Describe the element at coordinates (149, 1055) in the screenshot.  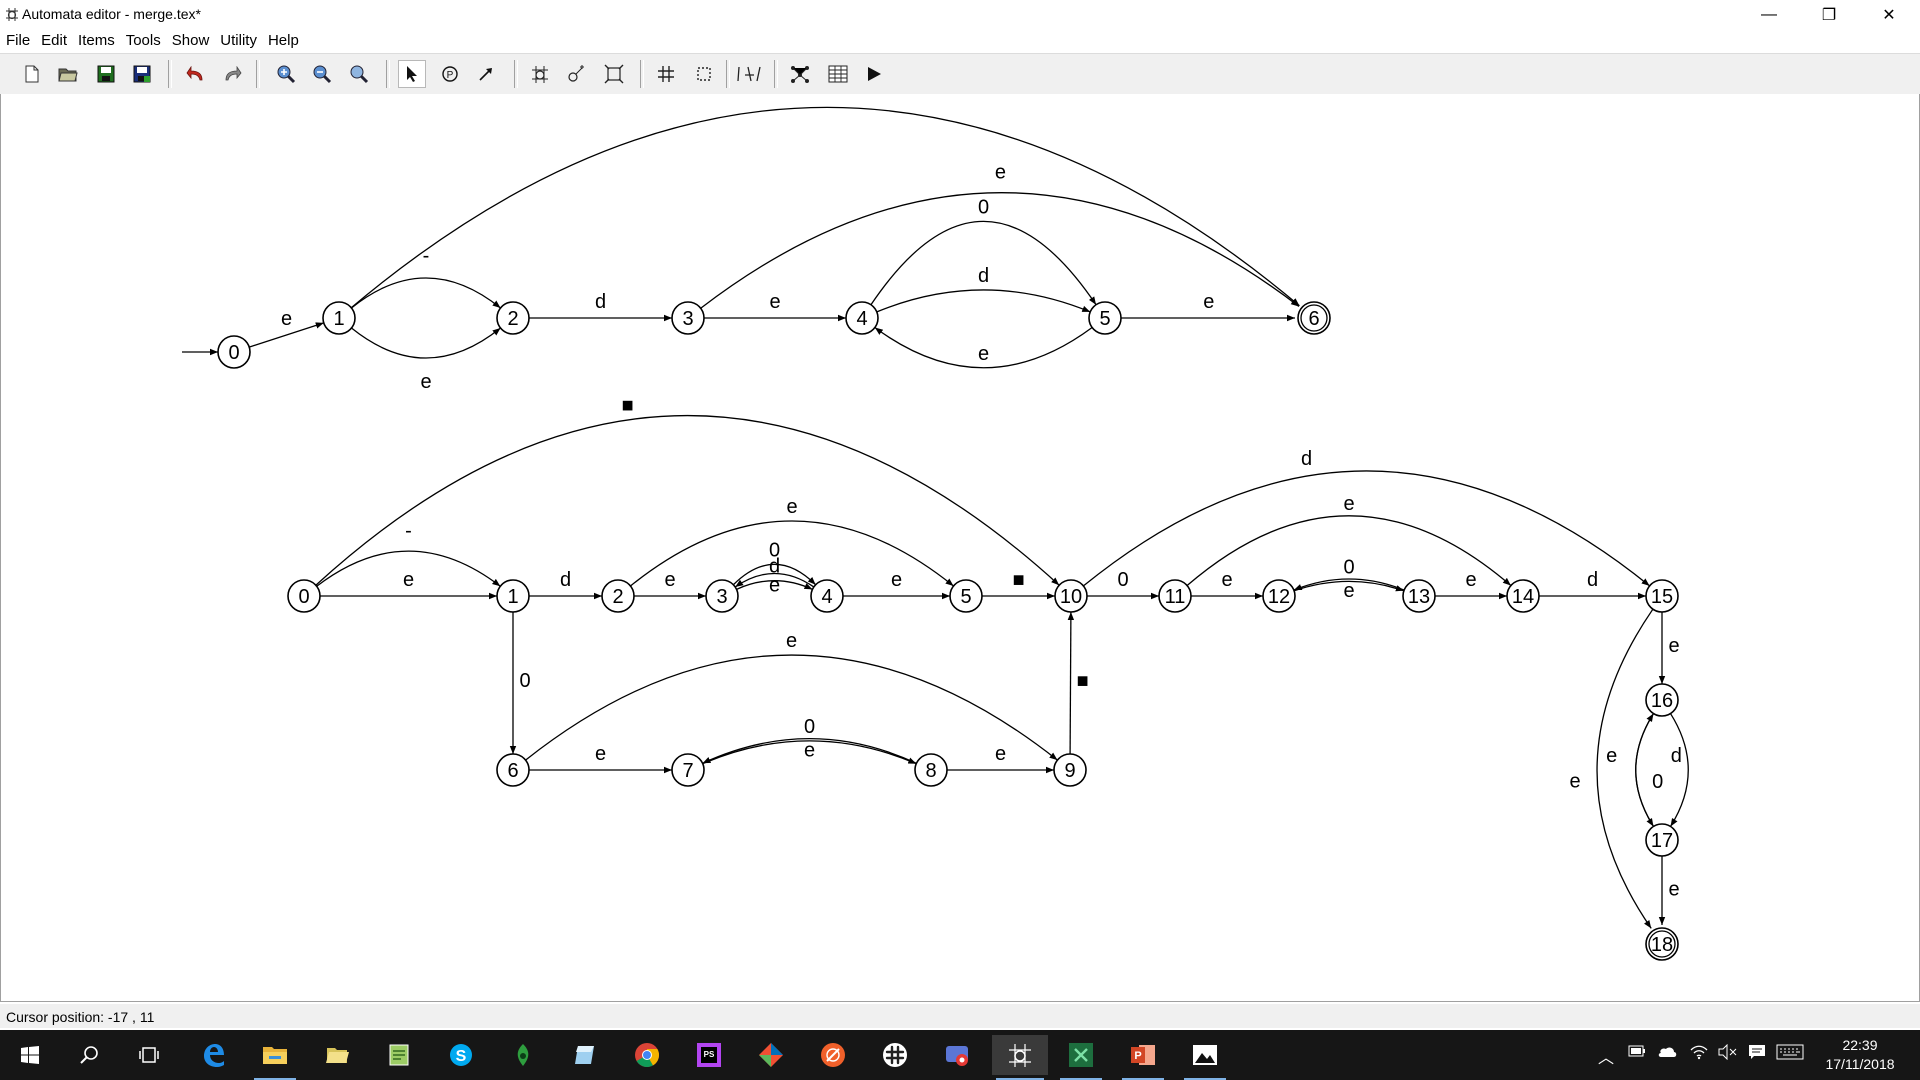
I see `task-view-icon` at that location.